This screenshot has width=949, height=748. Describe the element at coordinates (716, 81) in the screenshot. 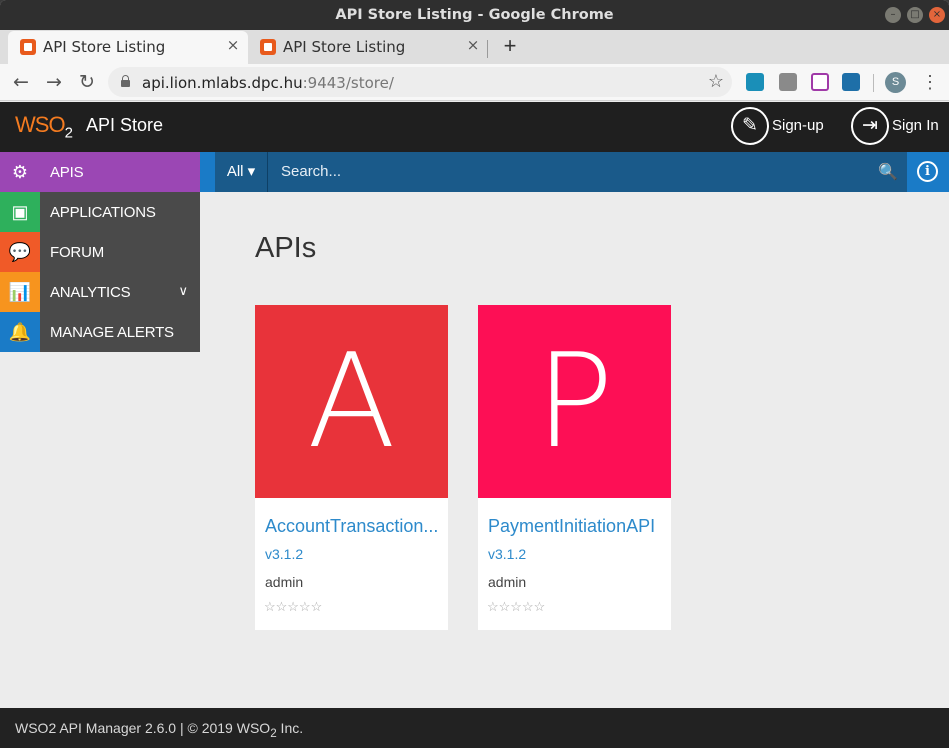

I see `bookmark-star-icon: ☆` at that location.